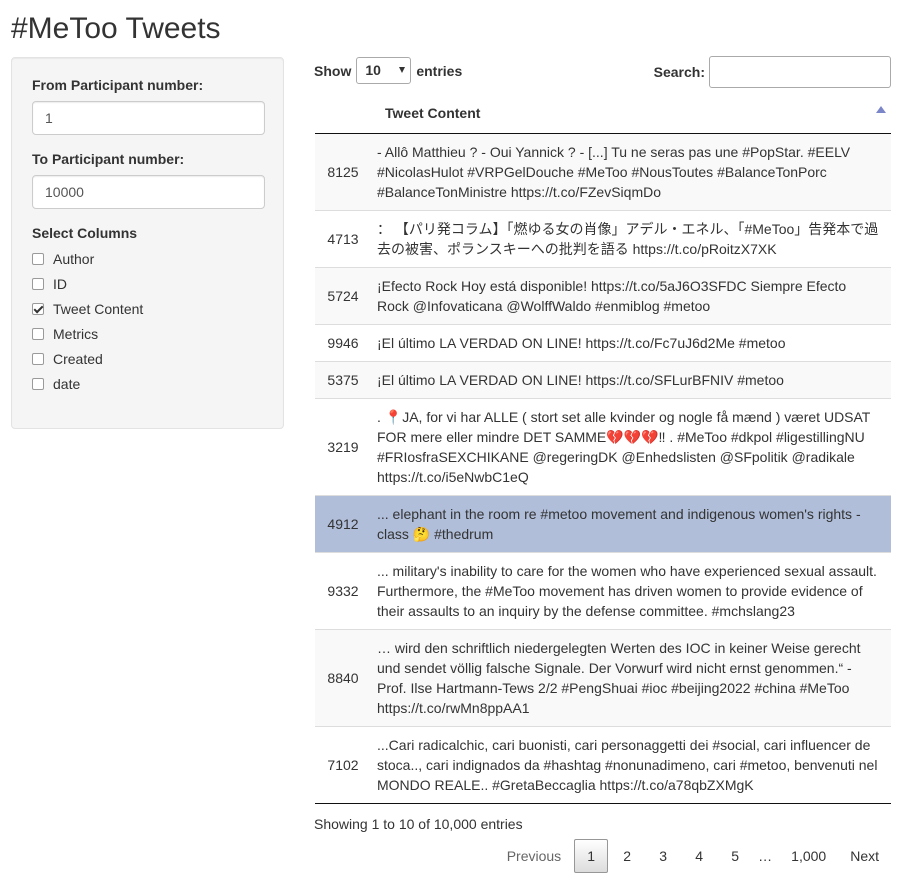 This screenshot has height=888, width=900. Describe the element at coordinates (663, 856) in the screenshot. I see `page-button-3: 3` at that location.